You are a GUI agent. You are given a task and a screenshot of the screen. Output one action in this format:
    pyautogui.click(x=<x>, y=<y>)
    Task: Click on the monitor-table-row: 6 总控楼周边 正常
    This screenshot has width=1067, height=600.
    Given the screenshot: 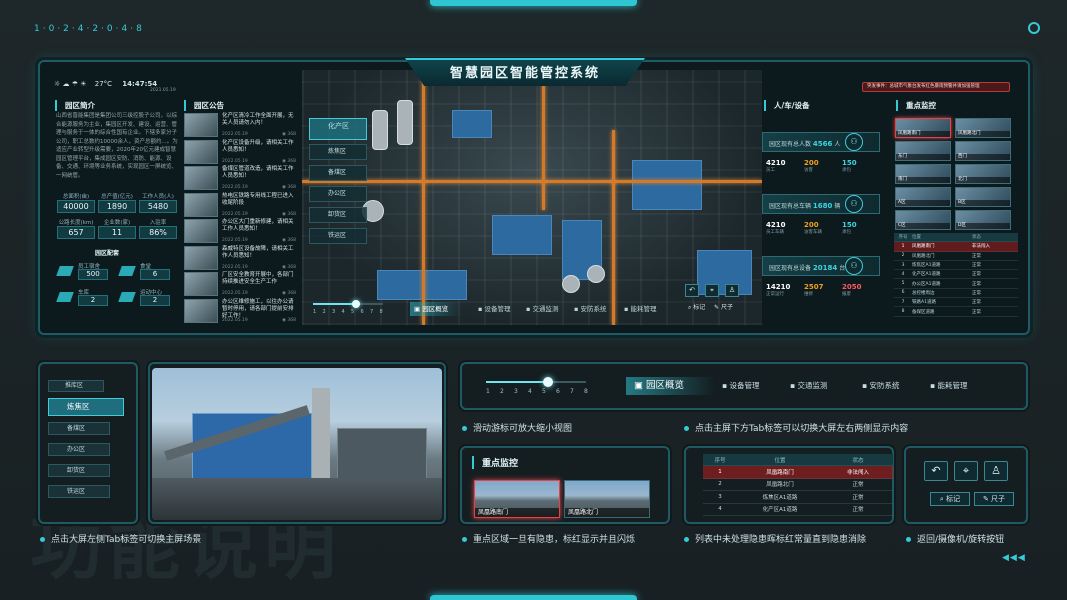 What is the action you would take?
    pyautogui.click(x=956, y=294)
    